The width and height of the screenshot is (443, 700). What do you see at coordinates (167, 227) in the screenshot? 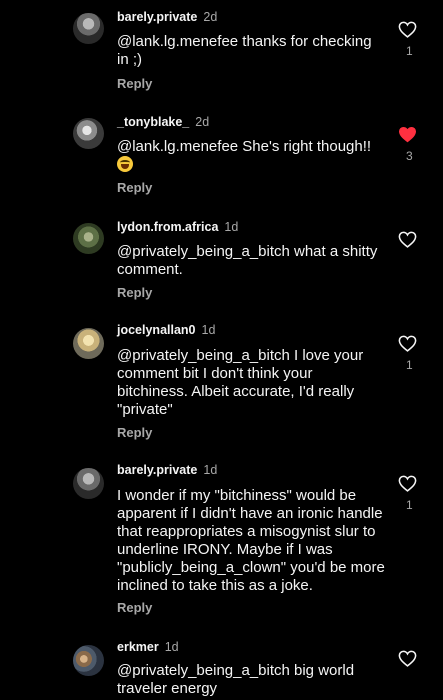
I see `username: lydon.from.africa` at bounding box center [167, 227].